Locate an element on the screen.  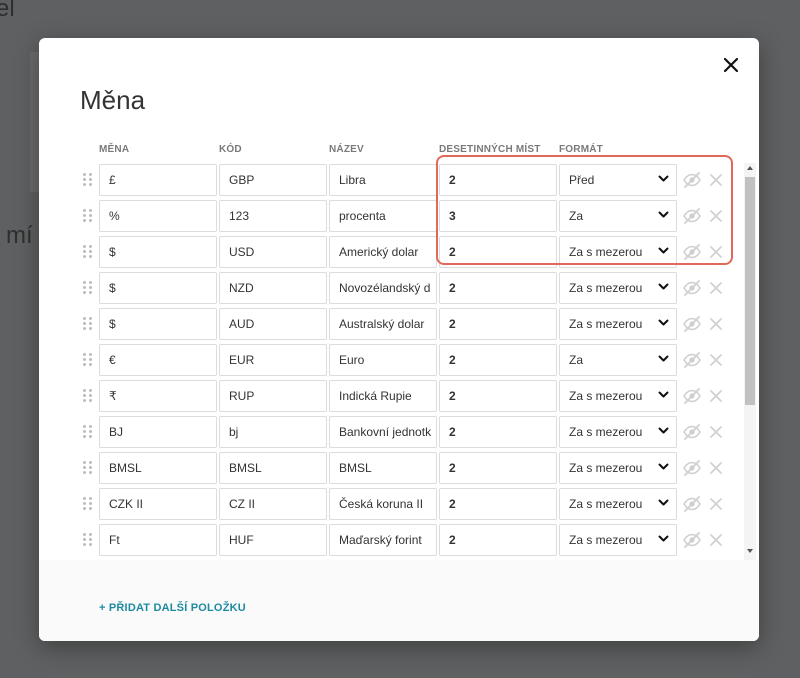
currency-name-input: Bankovní jednotk is located at coordinates (383, 432).